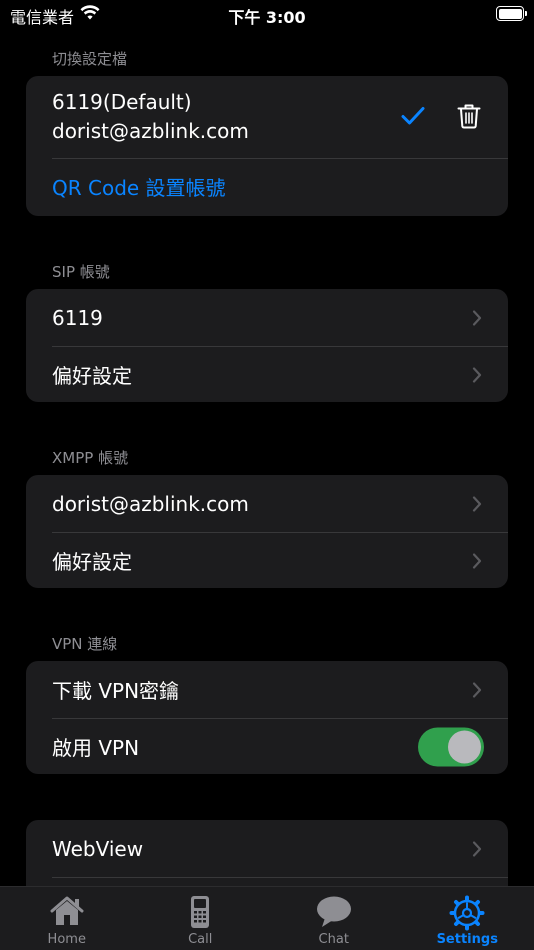  Describe the element at coordinates (267, 560) in the screenshot. I see `xmpp-preferences-row: 偏好設定` at that location.